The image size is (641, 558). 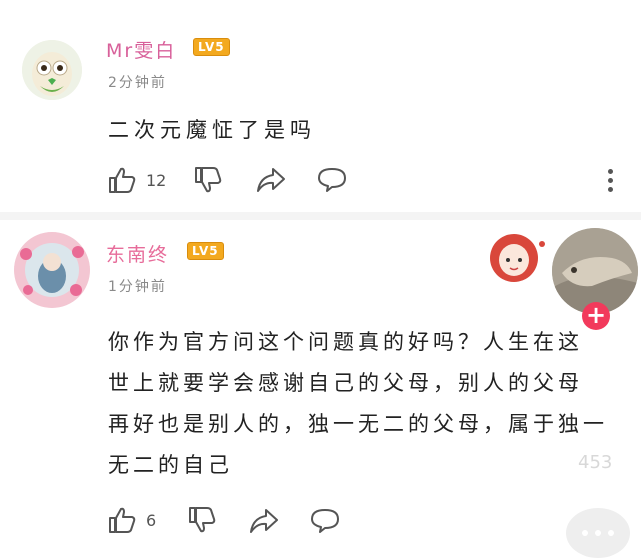 I want to click on anime-girl-avatar-icon, so click(x=52, y=270).